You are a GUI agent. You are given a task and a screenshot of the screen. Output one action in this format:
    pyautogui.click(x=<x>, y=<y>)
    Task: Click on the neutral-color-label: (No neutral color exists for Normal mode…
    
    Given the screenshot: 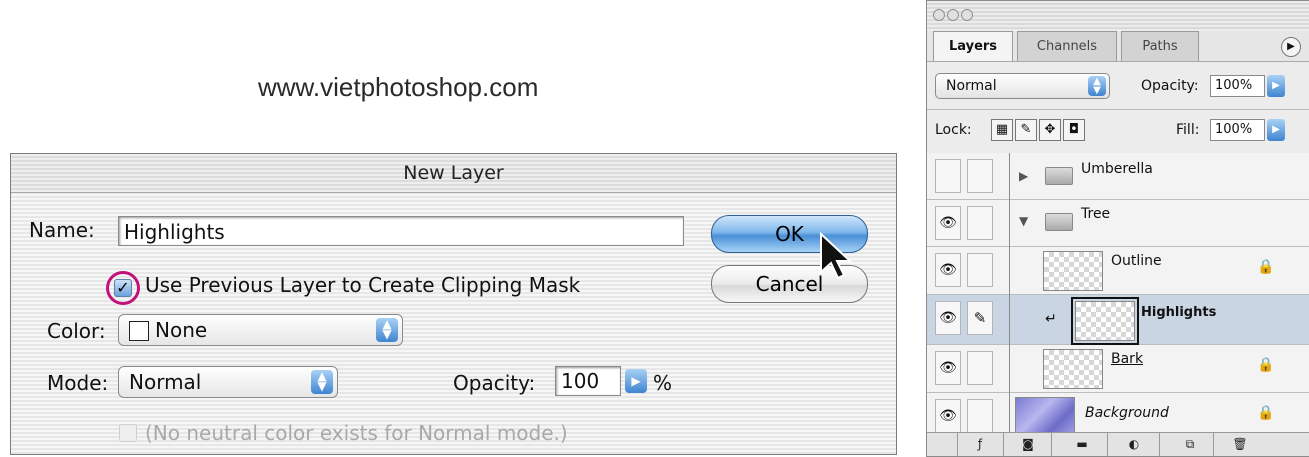 What is the action you would take?
    pyautogui.click(x=356, y=433)
    